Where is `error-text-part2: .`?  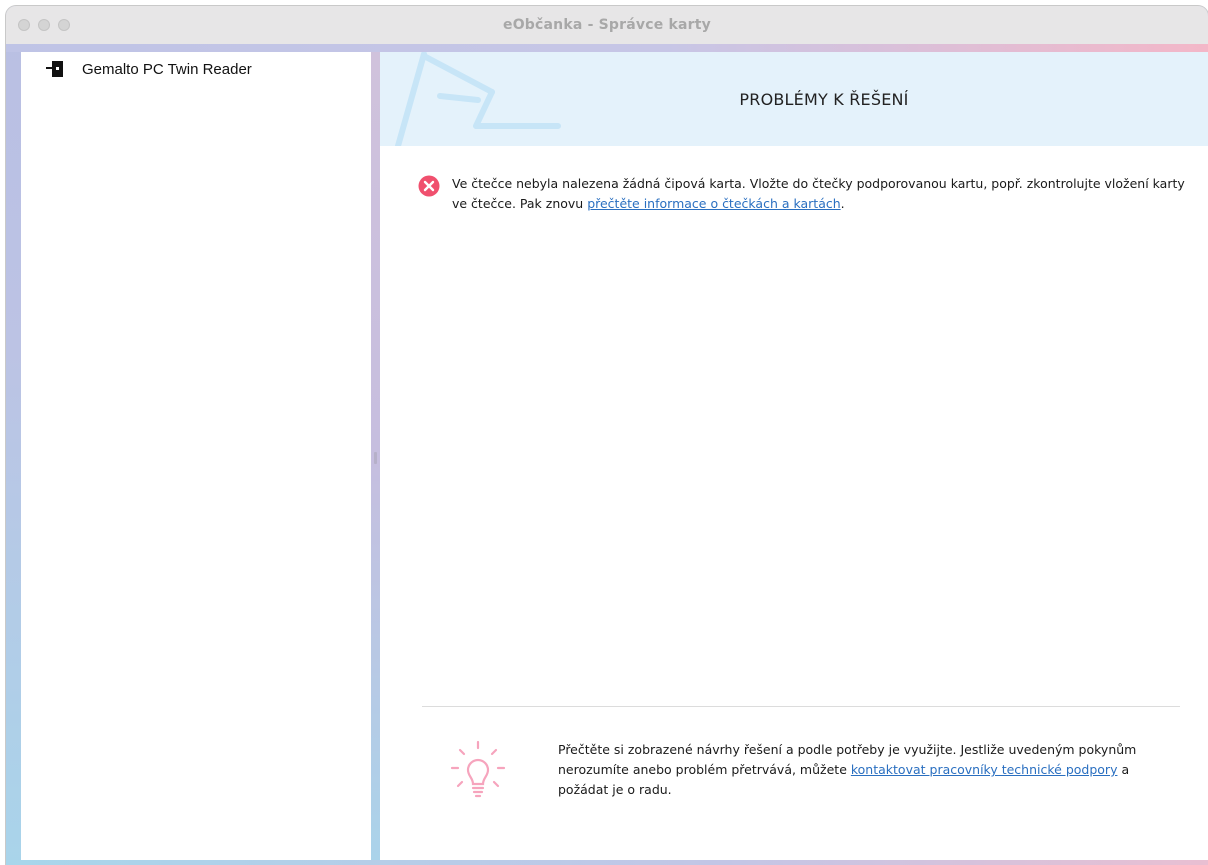 error-text-part2: . is located at coordinates (842, 203).